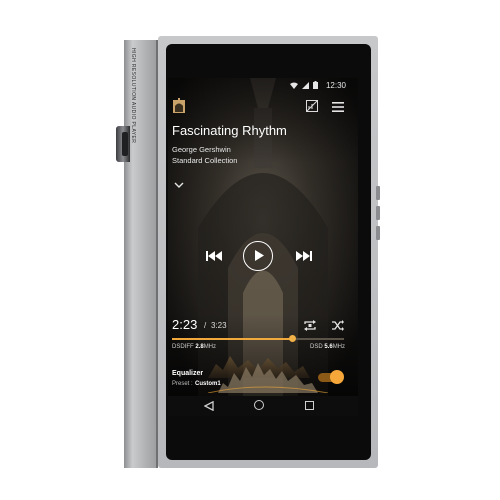 This screenshot has height=500, width=500. What do you see at coordinates (205, 160) in the screenshot?
I see `track-album: Standard Collection` at bounding box center [205, 160].